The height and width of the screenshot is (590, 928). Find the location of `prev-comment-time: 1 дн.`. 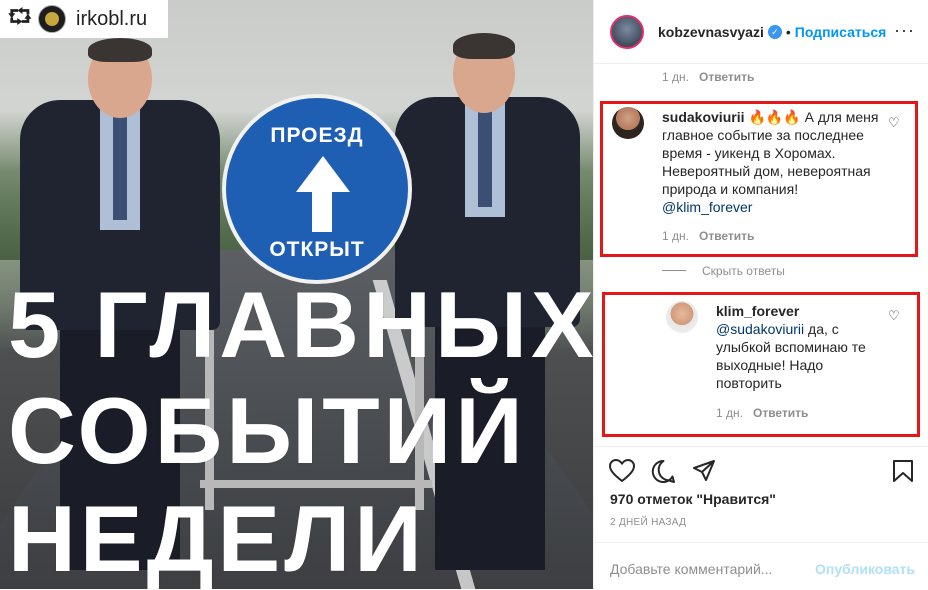

prev-comment-time: 1 дн. is located at coordinates (675, 77).